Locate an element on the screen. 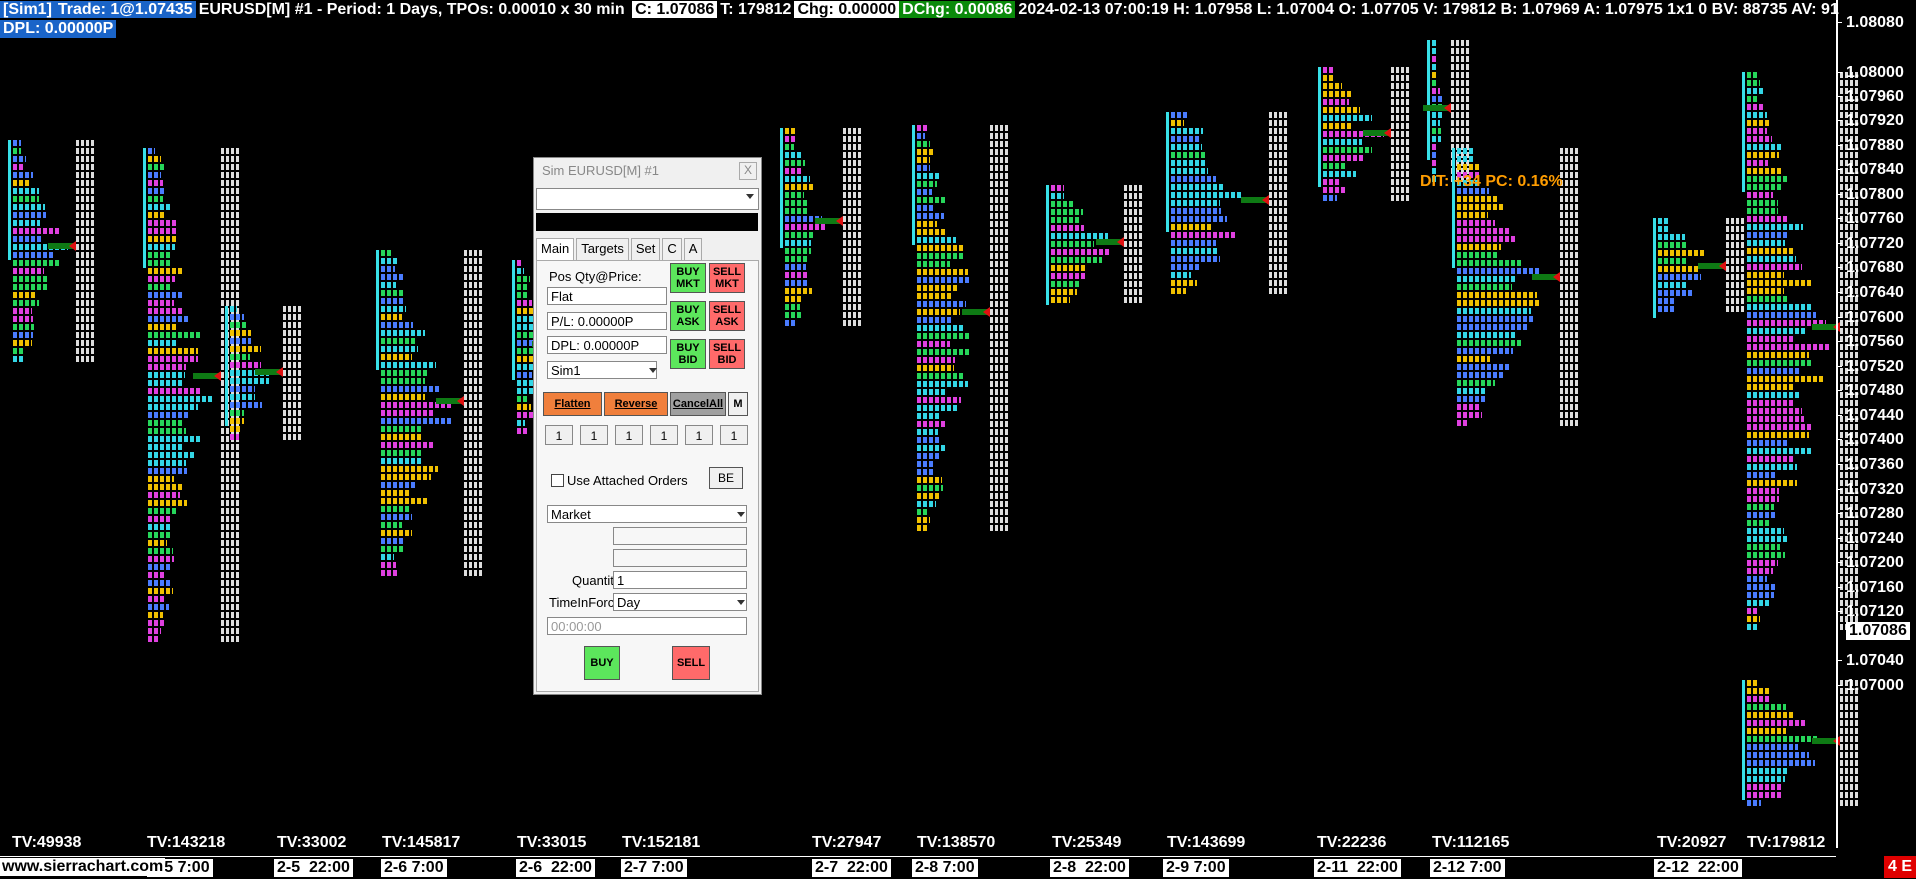 The height and width of the screenshot is (879, 1916). buy-bid-button: BUY BID is located at coordinates (688, 354).